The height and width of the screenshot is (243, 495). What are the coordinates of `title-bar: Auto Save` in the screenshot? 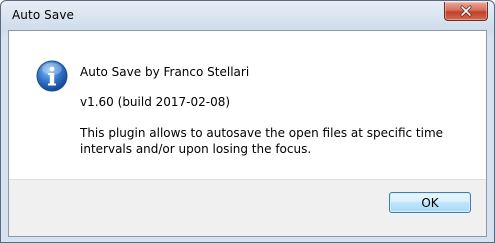 It's located at (247, 15).